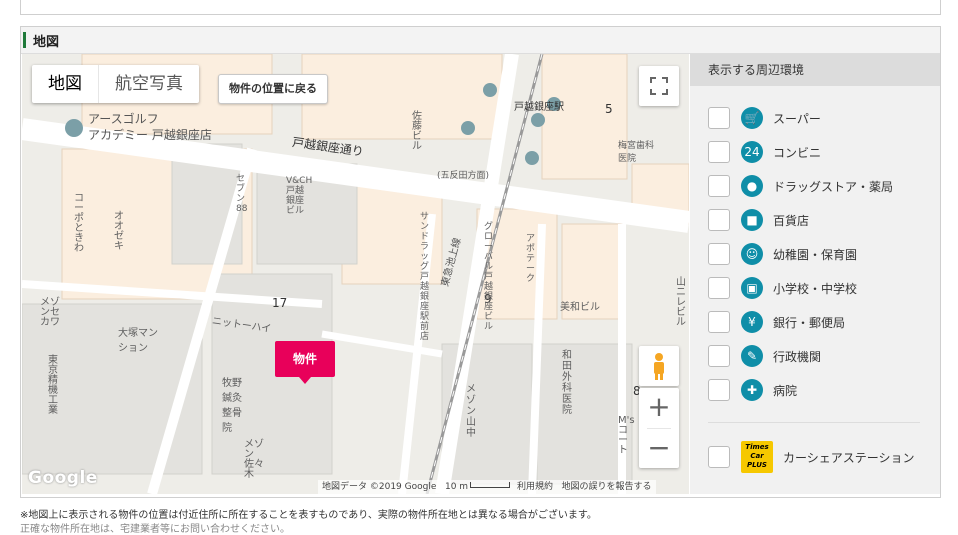 The width and height of the screenshot is (958, 535). Describe the element at coordinates (232, 406) in the screenshot. I see `map-label-makino: 牧野鍼灸整骨院` at that location.